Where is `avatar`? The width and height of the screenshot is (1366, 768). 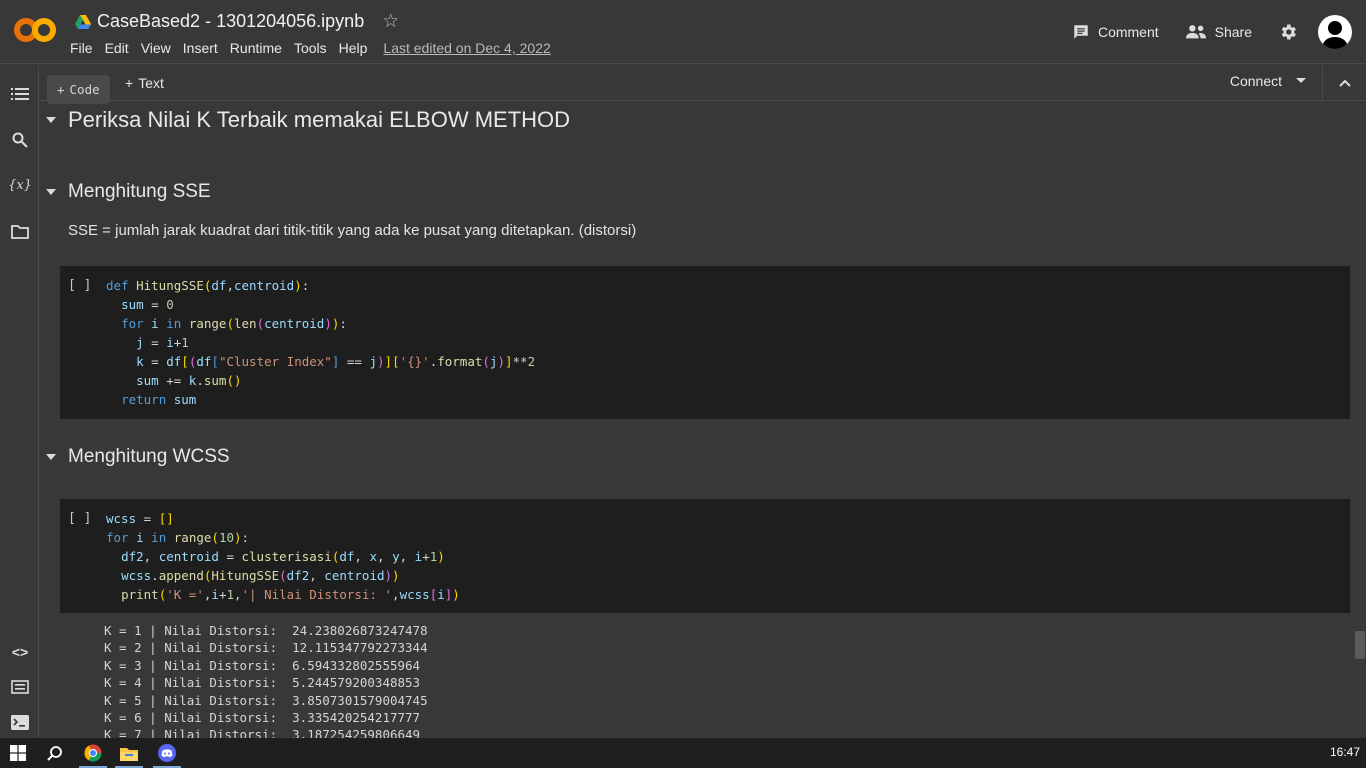 avatar is located at coordinates (1335, 32).